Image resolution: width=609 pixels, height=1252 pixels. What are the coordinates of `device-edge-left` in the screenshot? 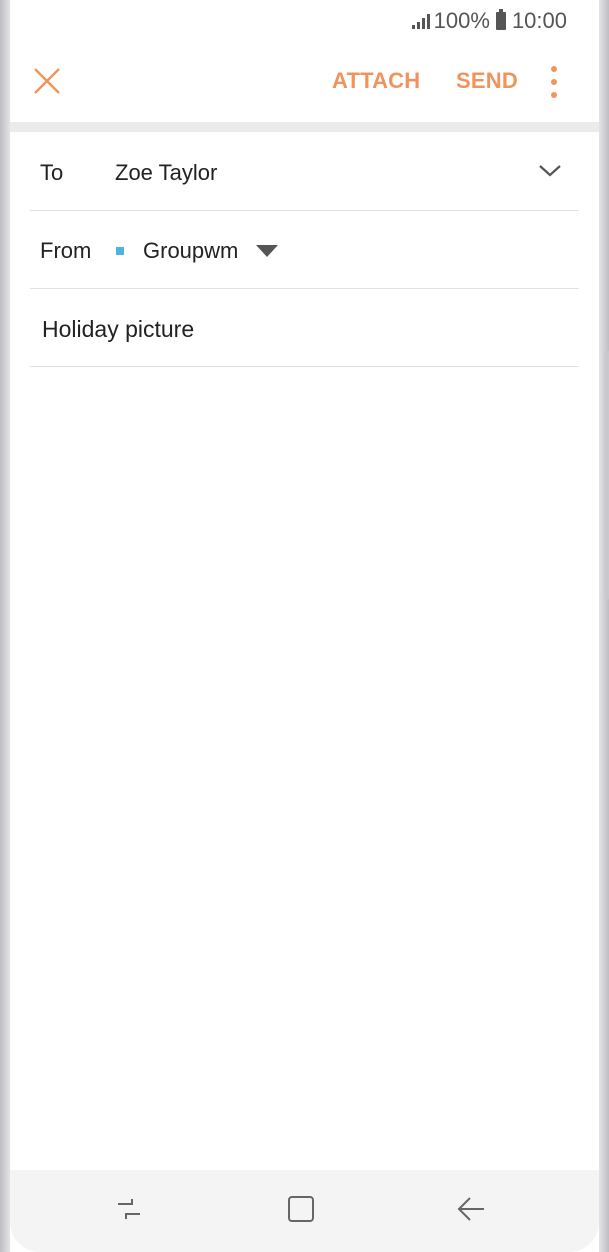 It's located at (5, 626).